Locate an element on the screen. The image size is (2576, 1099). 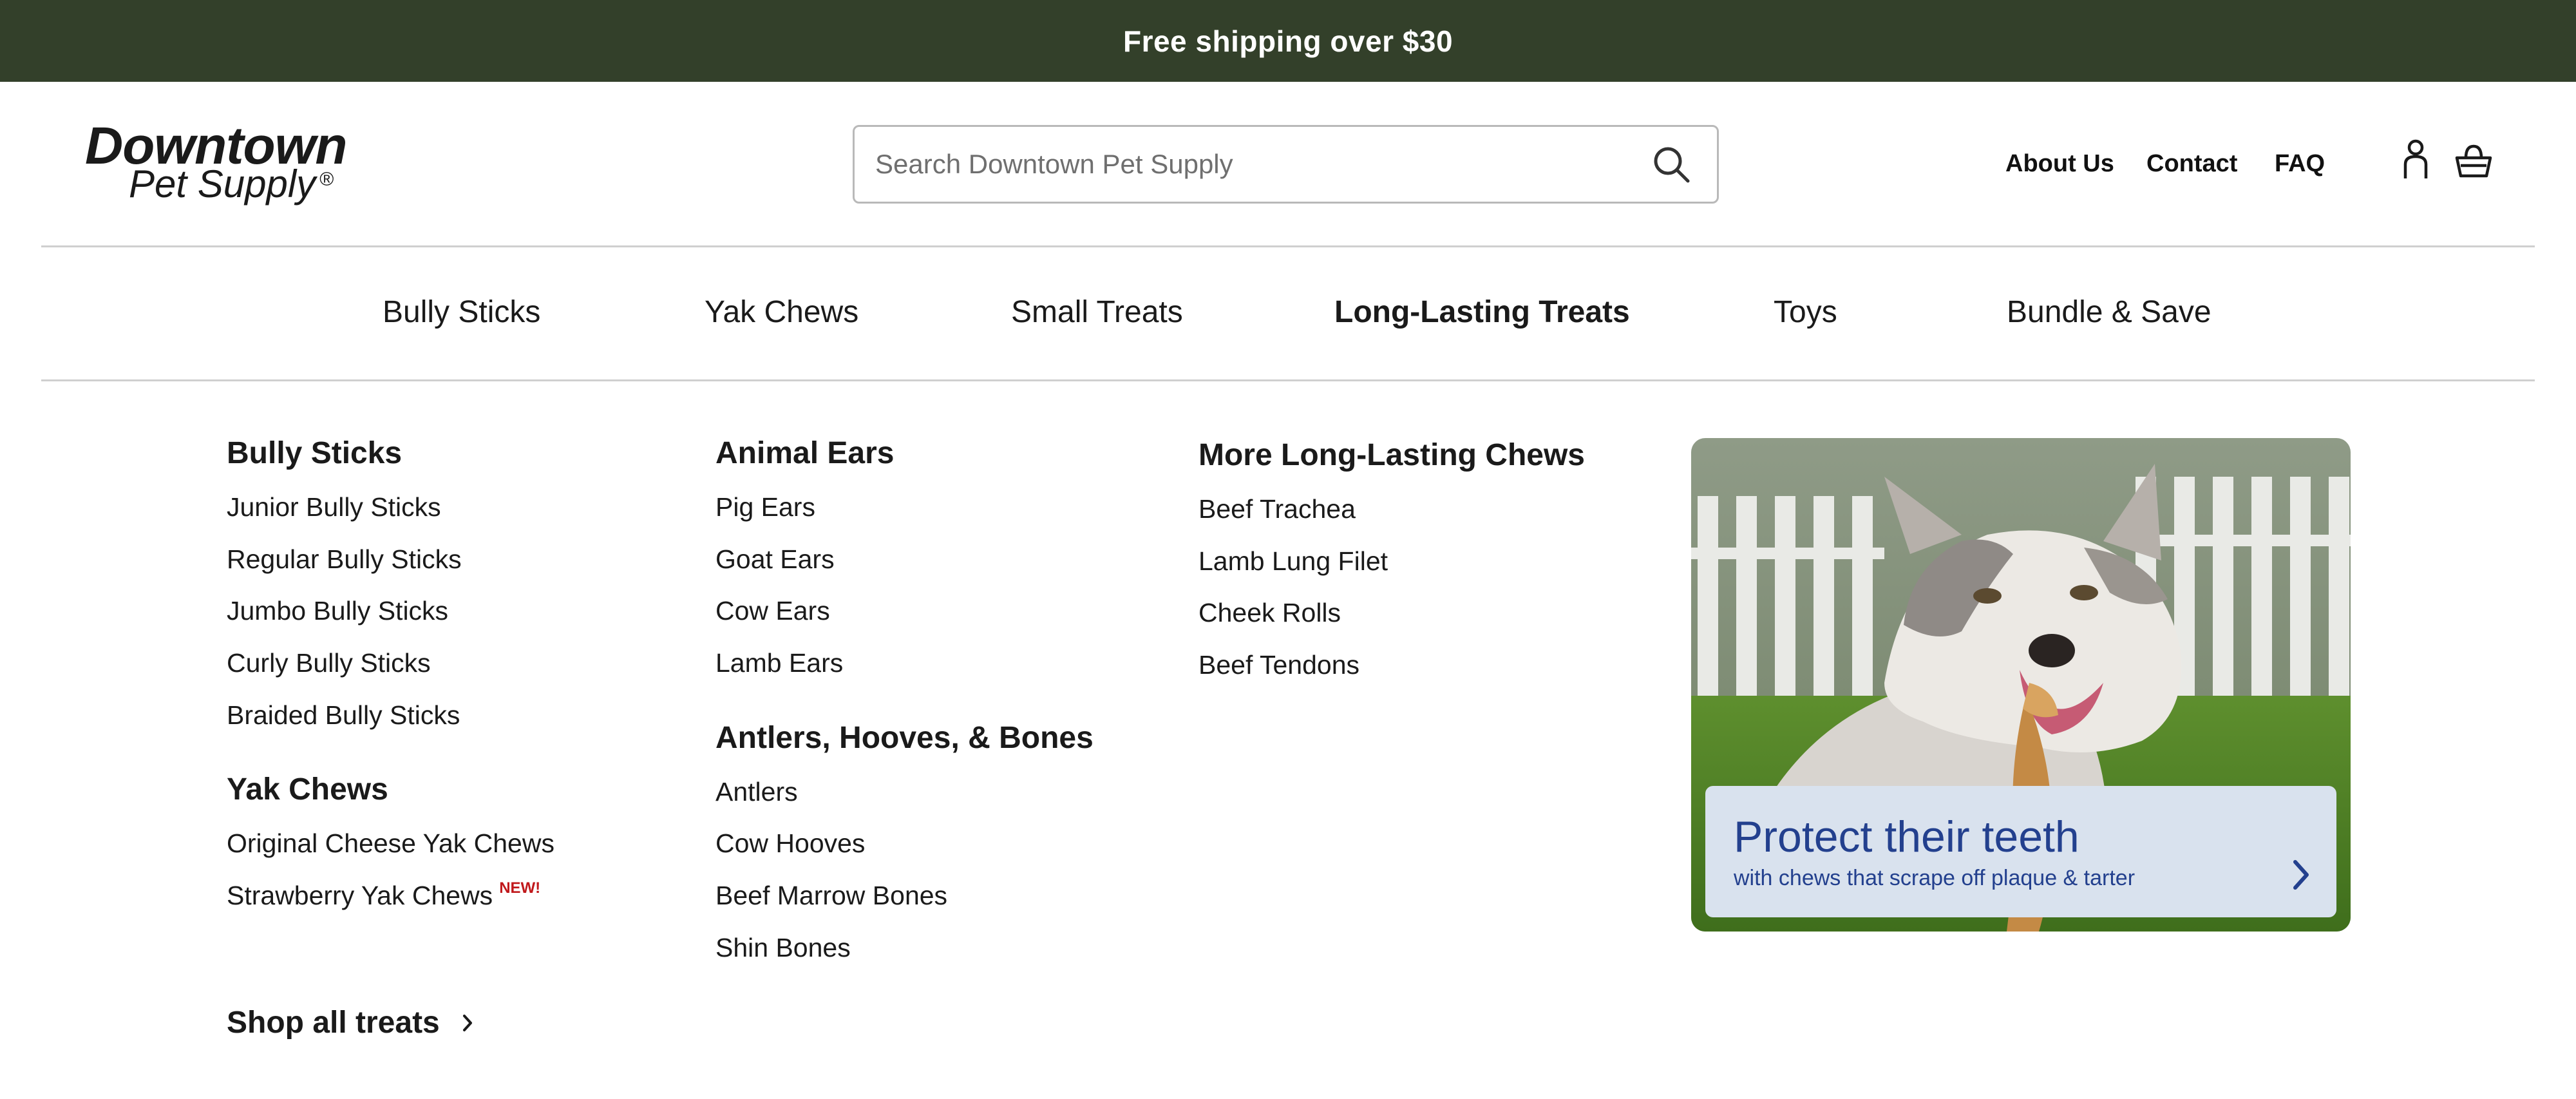
nav-item-bully-sticks: Bully Sticks is located at coordinates (462, 312).